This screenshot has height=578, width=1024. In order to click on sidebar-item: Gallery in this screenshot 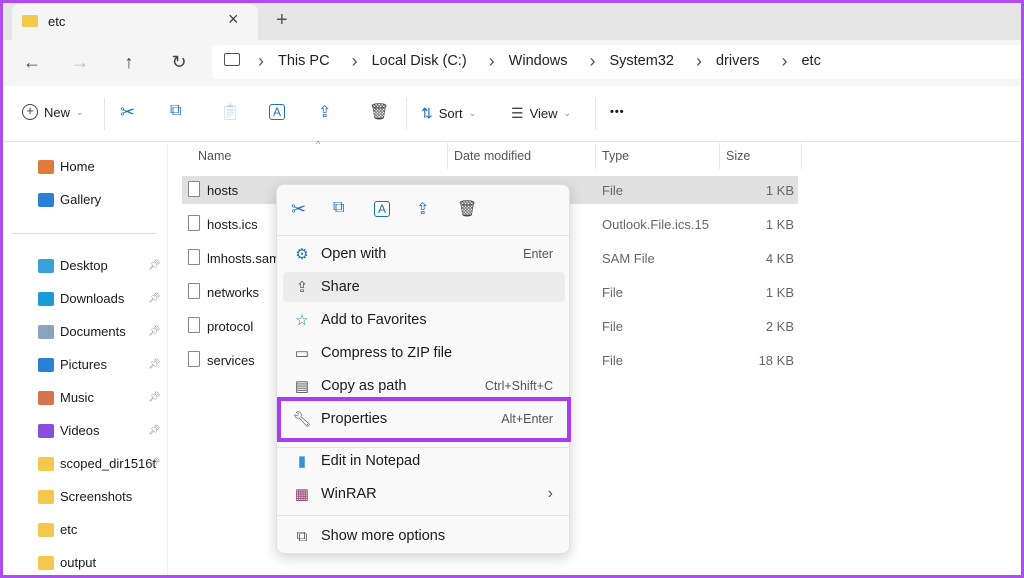, I will do `click(69, 199)`.